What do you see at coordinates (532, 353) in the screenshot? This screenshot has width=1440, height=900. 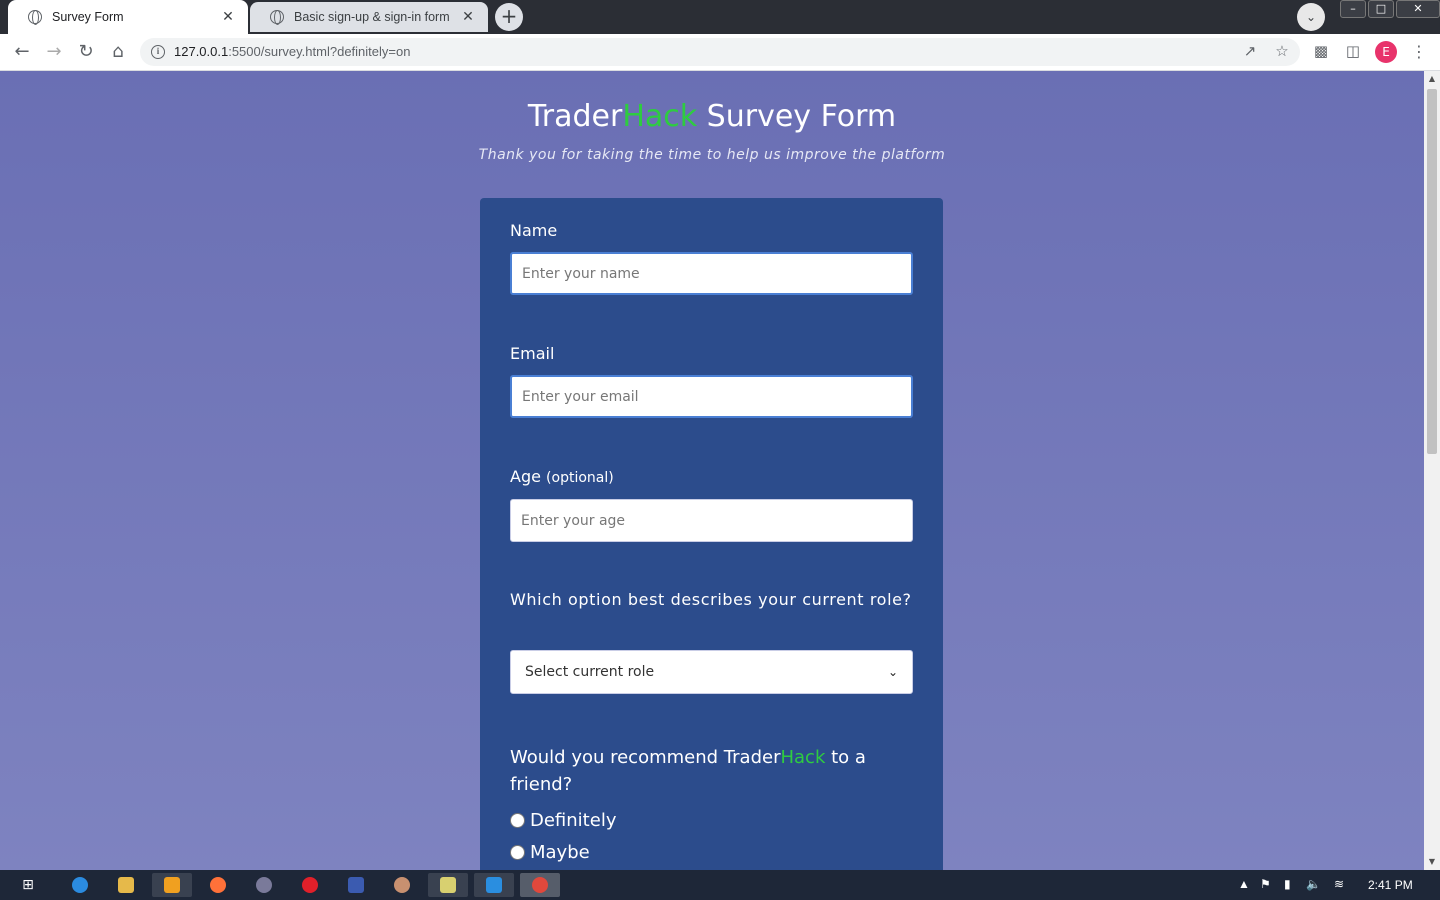 I see `email-label: Email` at bounding box center [532, 353].